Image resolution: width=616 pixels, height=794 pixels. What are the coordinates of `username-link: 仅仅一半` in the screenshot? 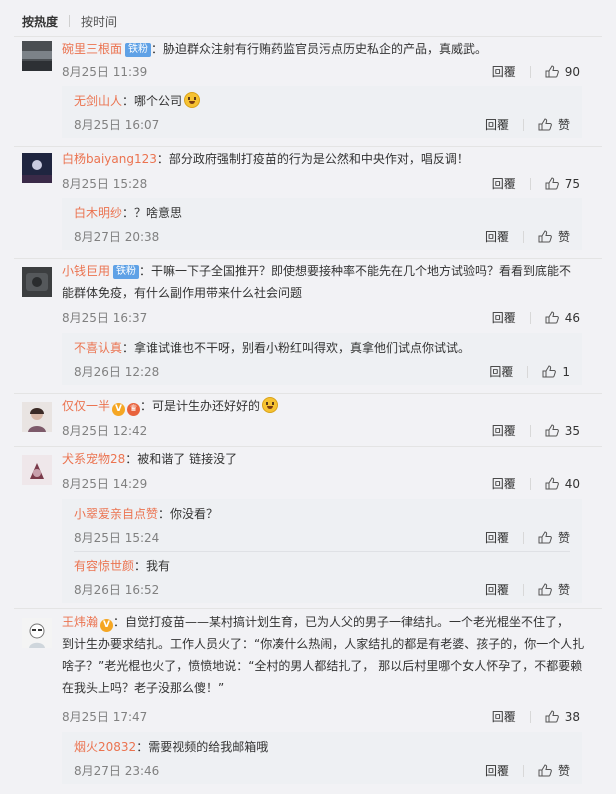 It's located at (86, 406).